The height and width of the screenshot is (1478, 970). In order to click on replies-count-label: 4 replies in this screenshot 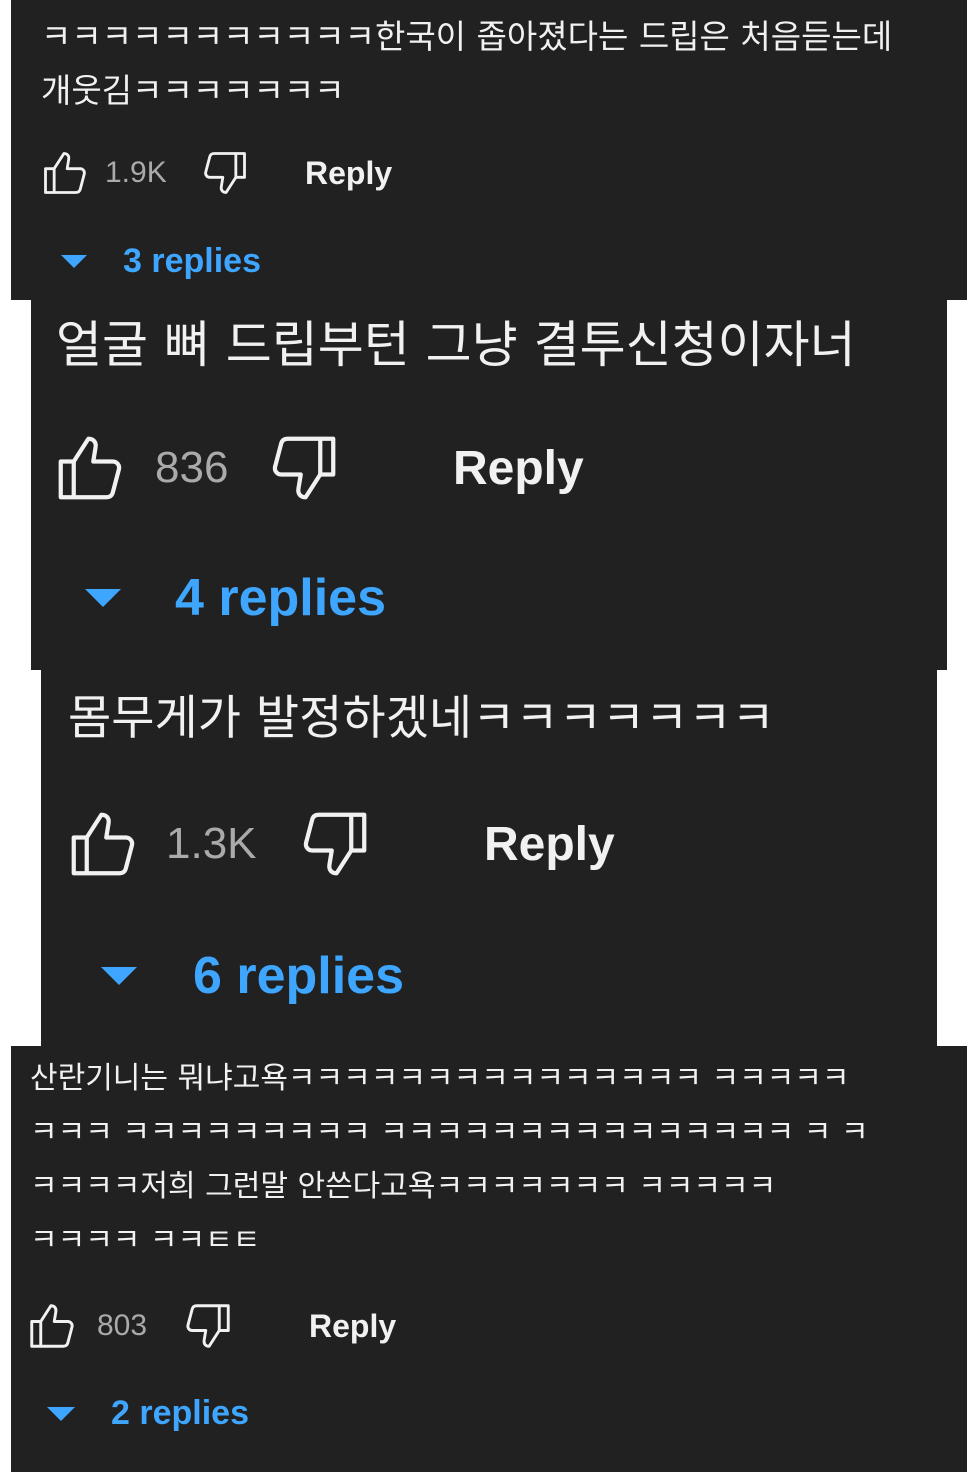, I will do `click(281, 598)`.